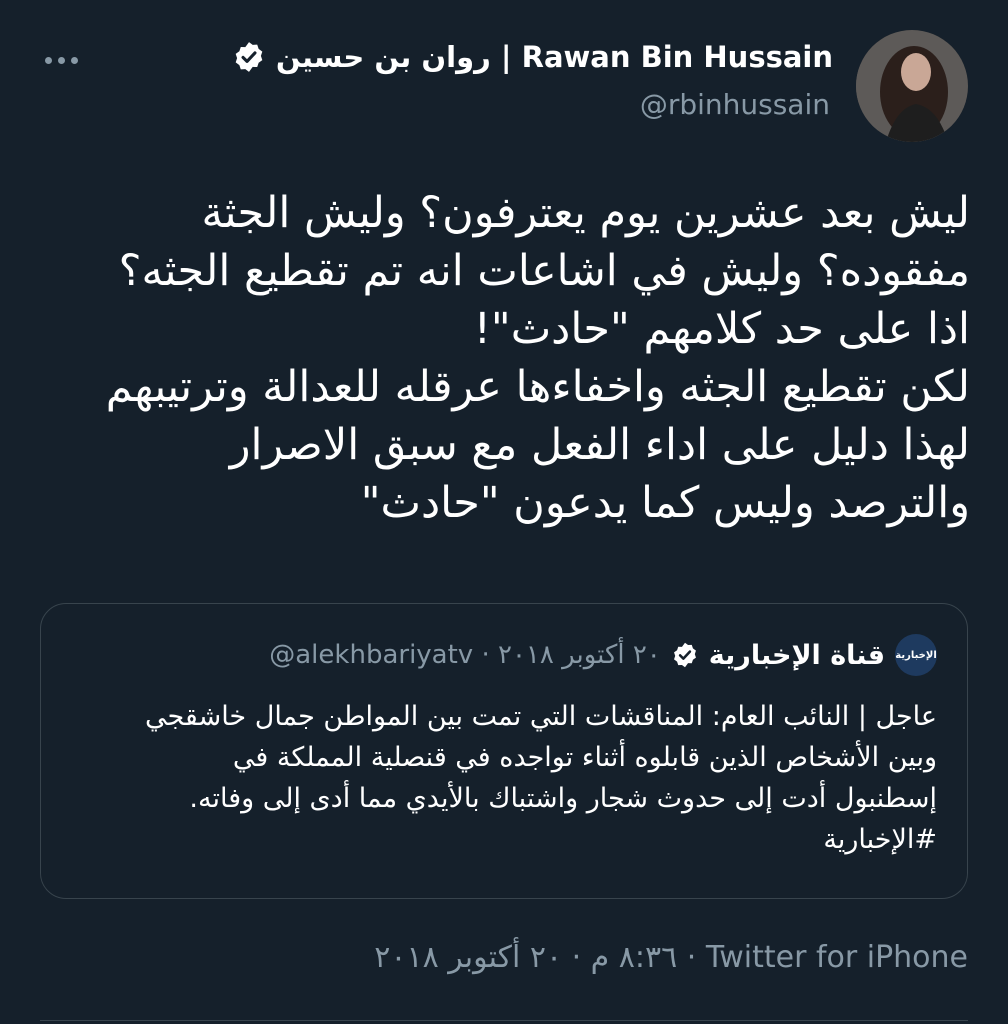  What do you see at coordinates (735, 104) in the screenshot?
I see `author-handle: @rbinhussain` at bounding box center [735, 104].